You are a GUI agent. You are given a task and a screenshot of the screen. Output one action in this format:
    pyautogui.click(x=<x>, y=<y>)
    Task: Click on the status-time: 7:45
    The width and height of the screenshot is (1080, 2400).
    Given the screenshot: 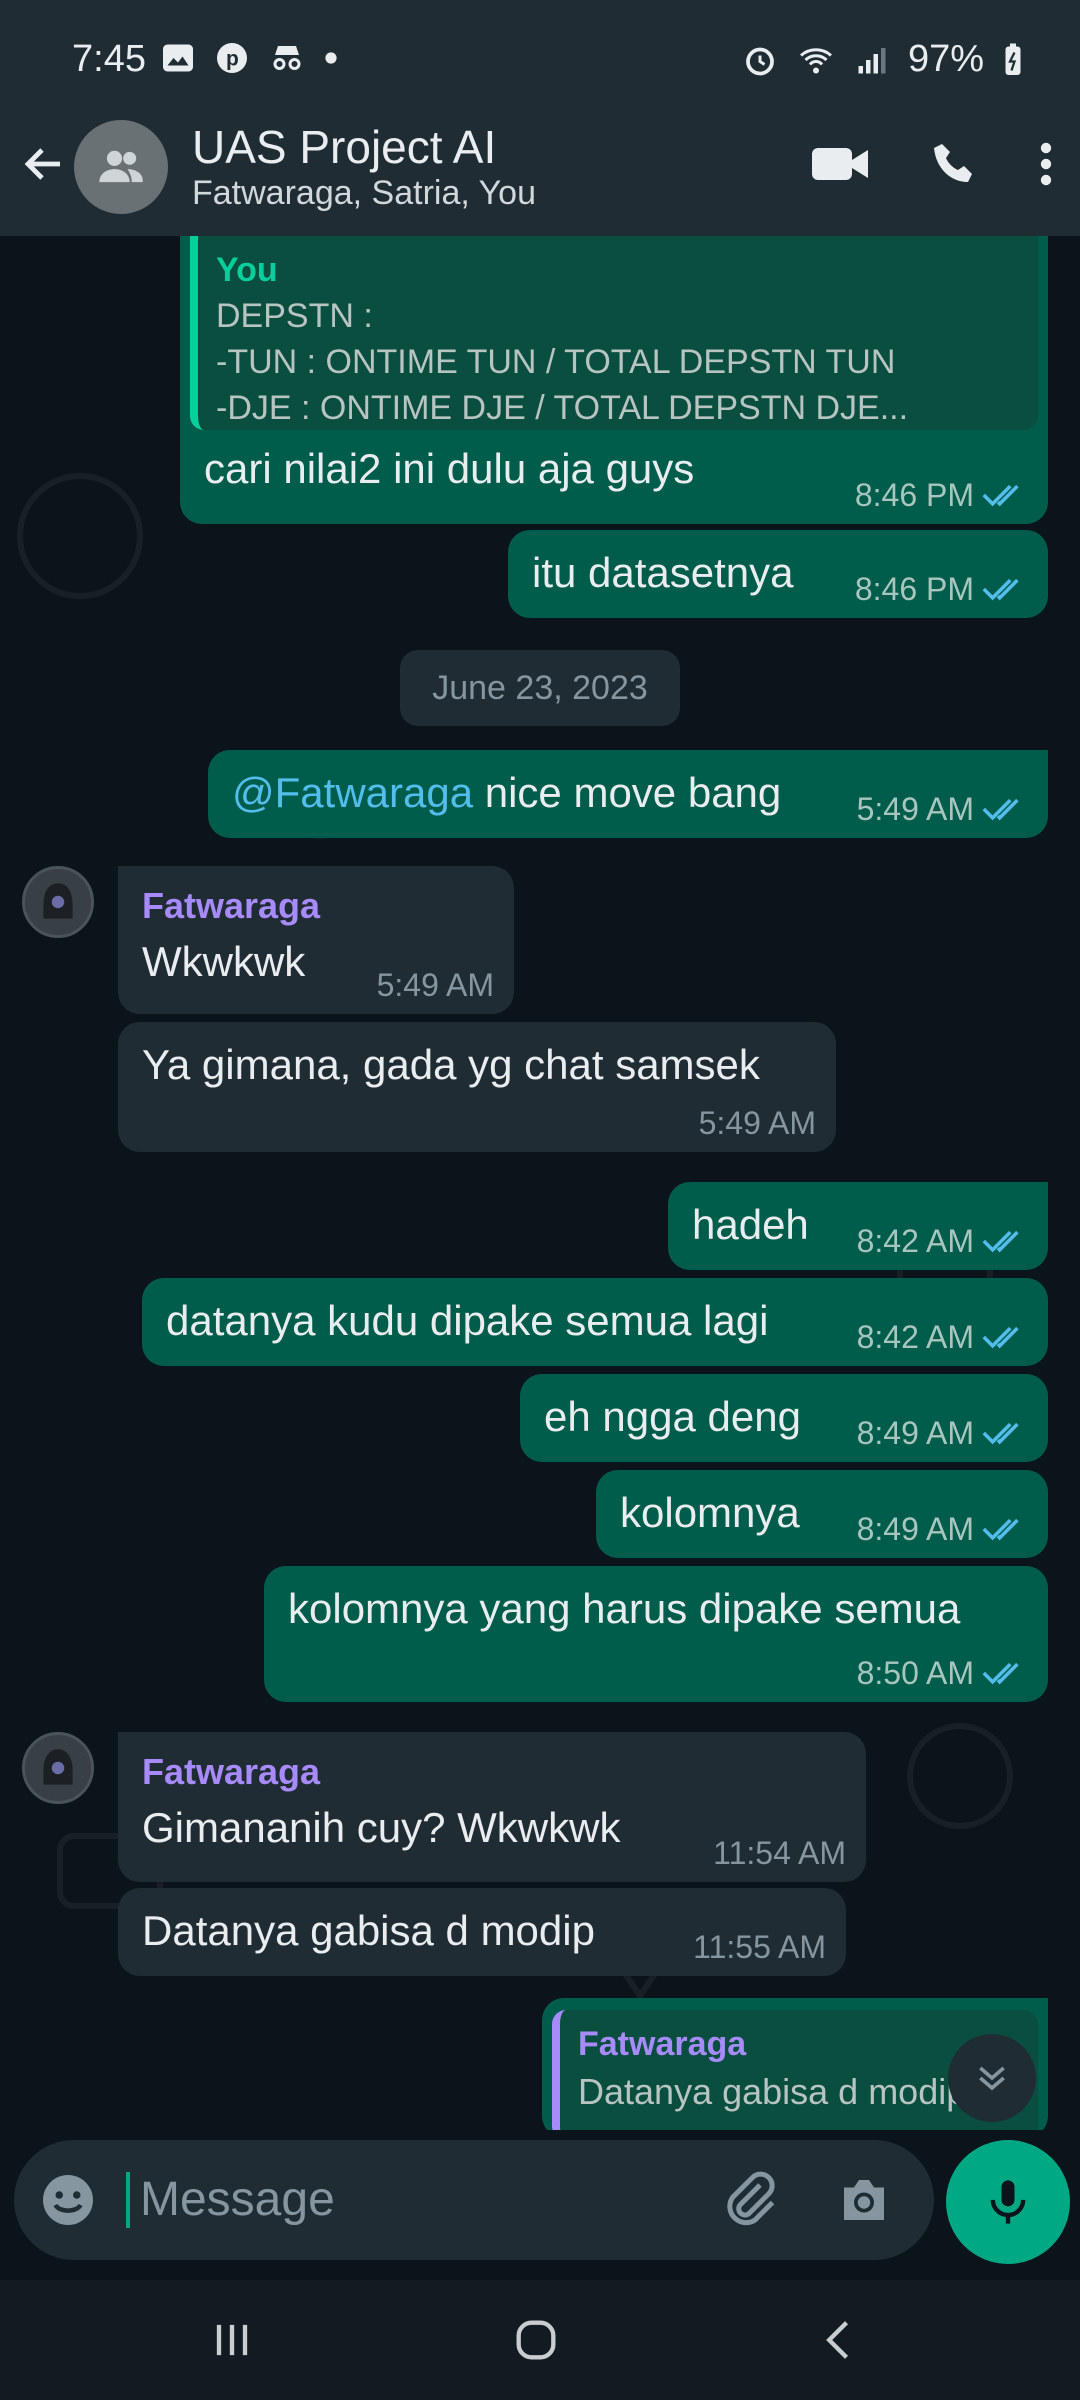 What is the action you would take?
    pyautogui.click(x=109, y=59)
    